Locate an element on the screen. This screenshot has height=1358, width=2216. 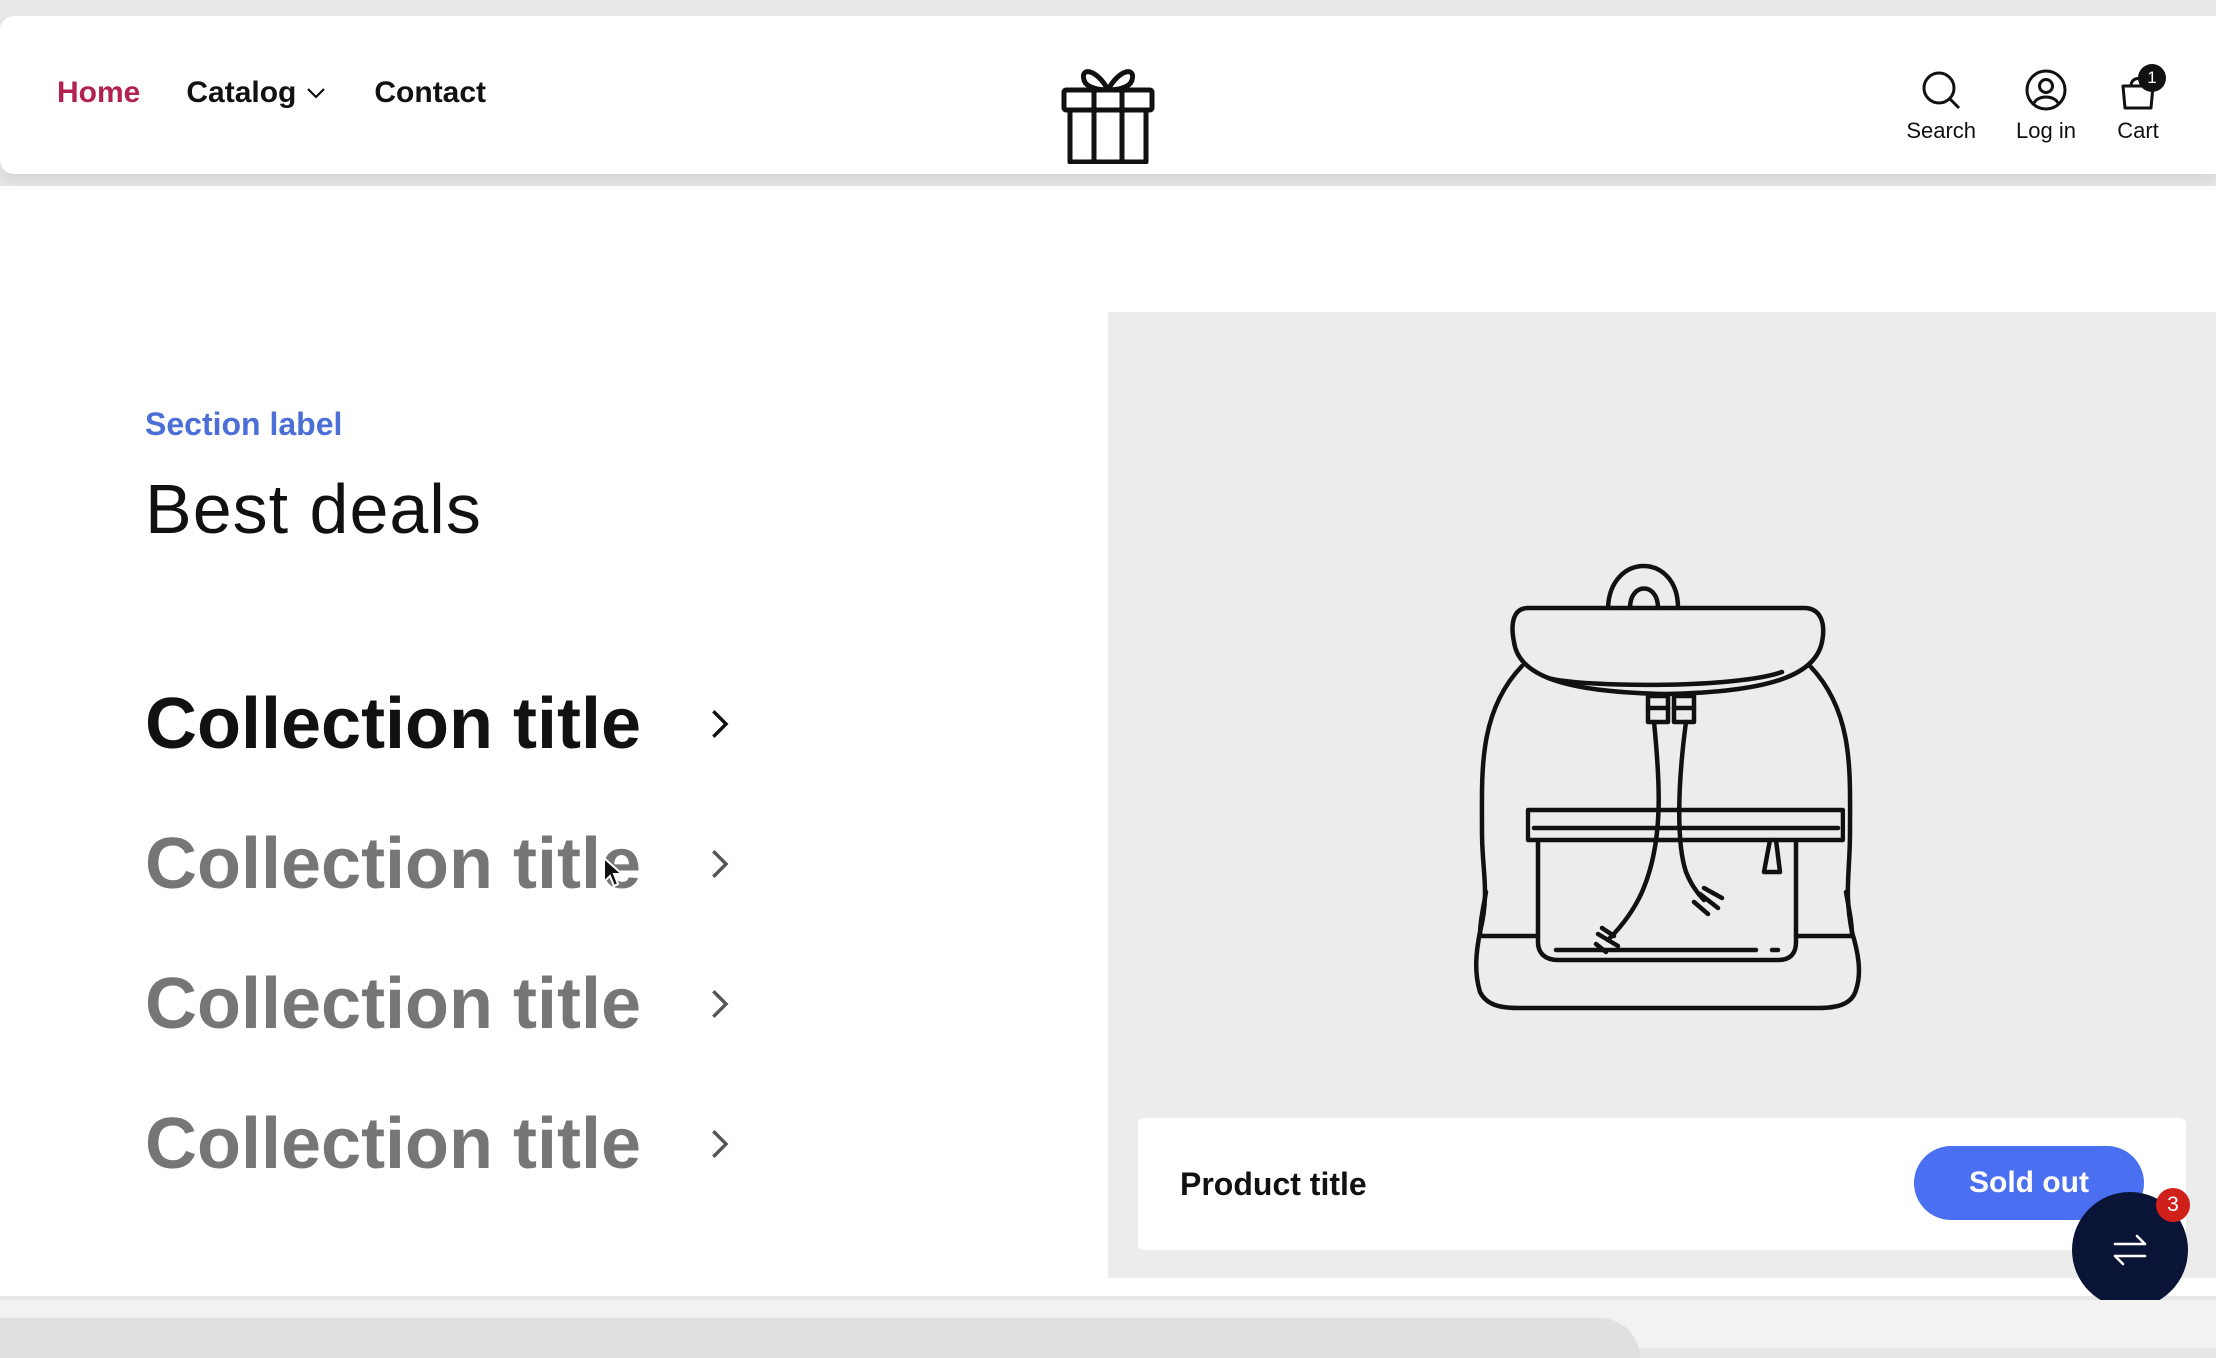
mouse-cursor-icon is located at coordinates (613, 872).